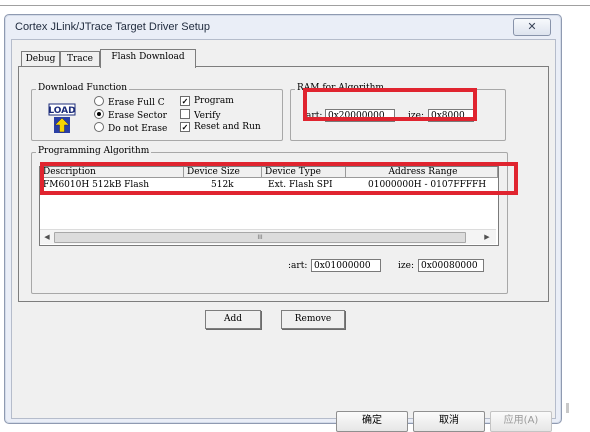 This screenshot has width=590, height=432. I want to click on checkbox-program-label: Program, so click(214, 101).